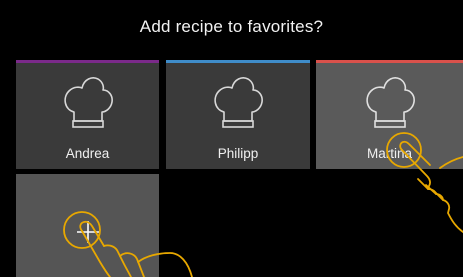 The image size is (463, 277). I want to click on profile-tile-andrea: Andrea, so click(87, 114).